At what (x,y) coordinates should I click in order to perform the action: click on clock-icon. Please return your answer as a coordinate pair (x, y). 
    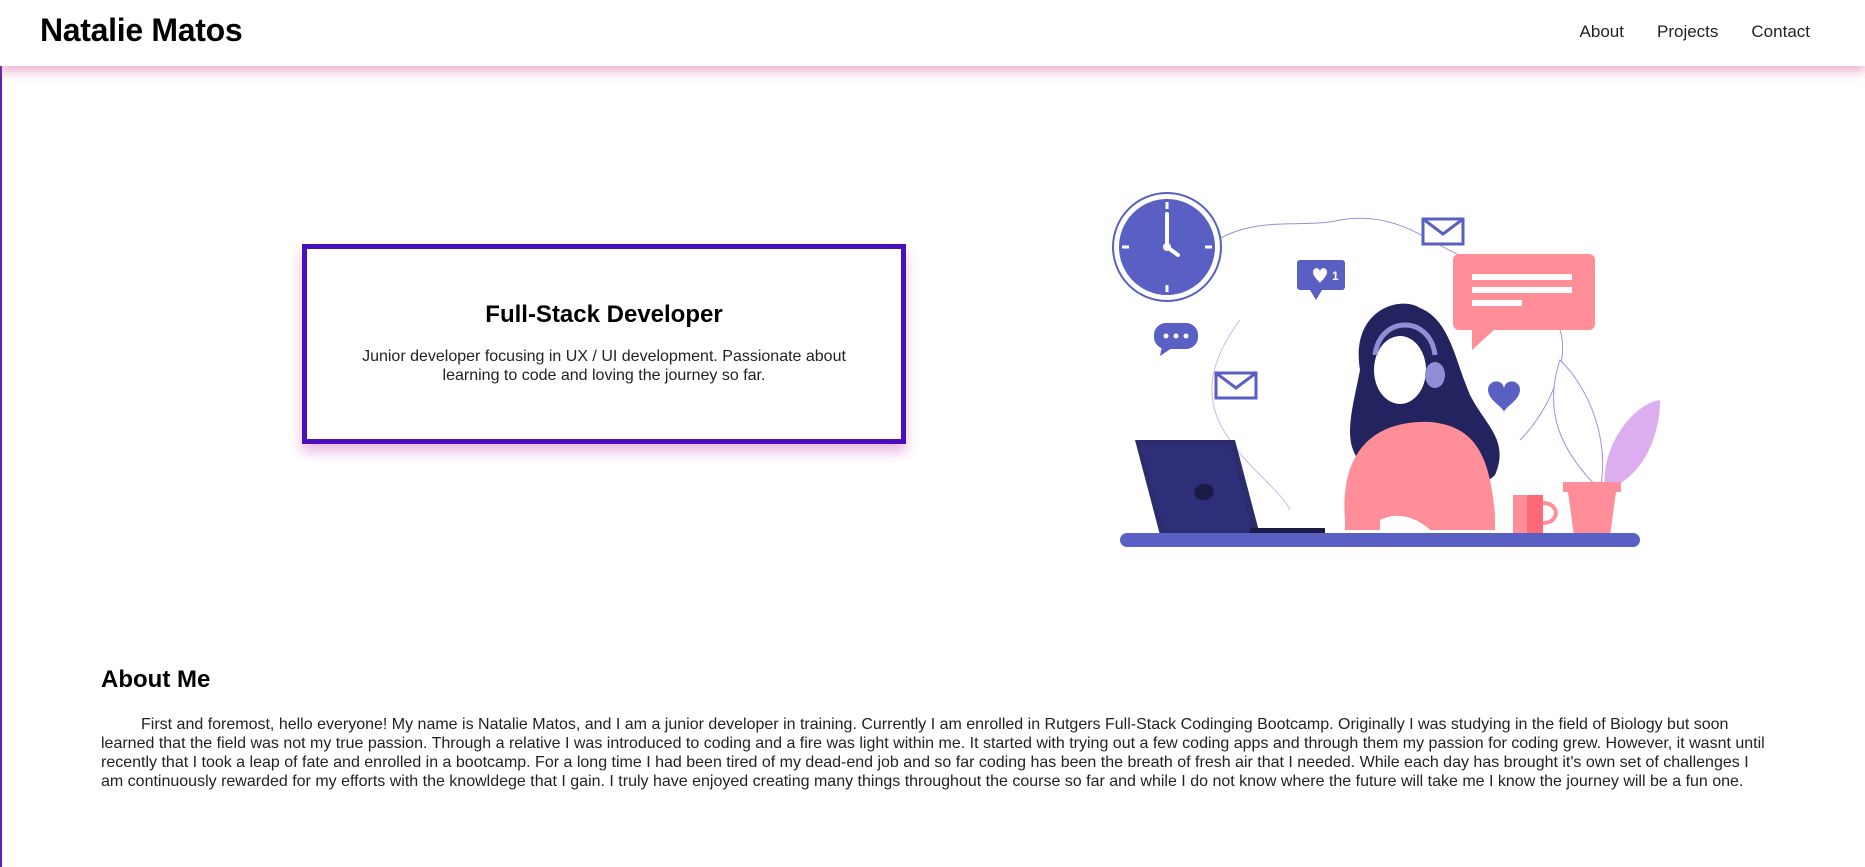
    Looking at the image, I should click on (1167, 247).